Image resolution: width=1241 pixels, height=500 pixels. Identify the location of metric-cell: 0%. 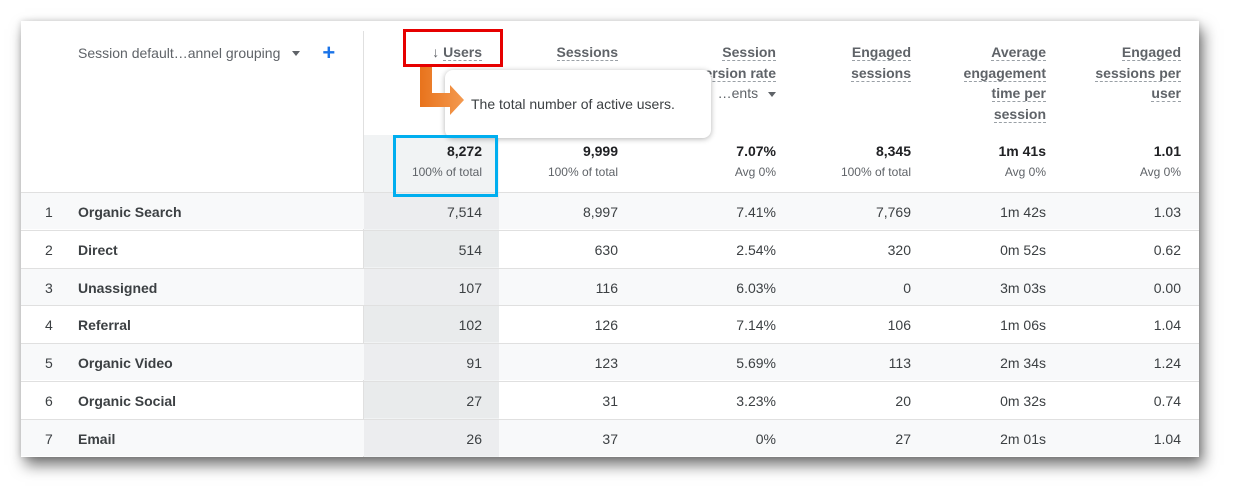
(765, 438).